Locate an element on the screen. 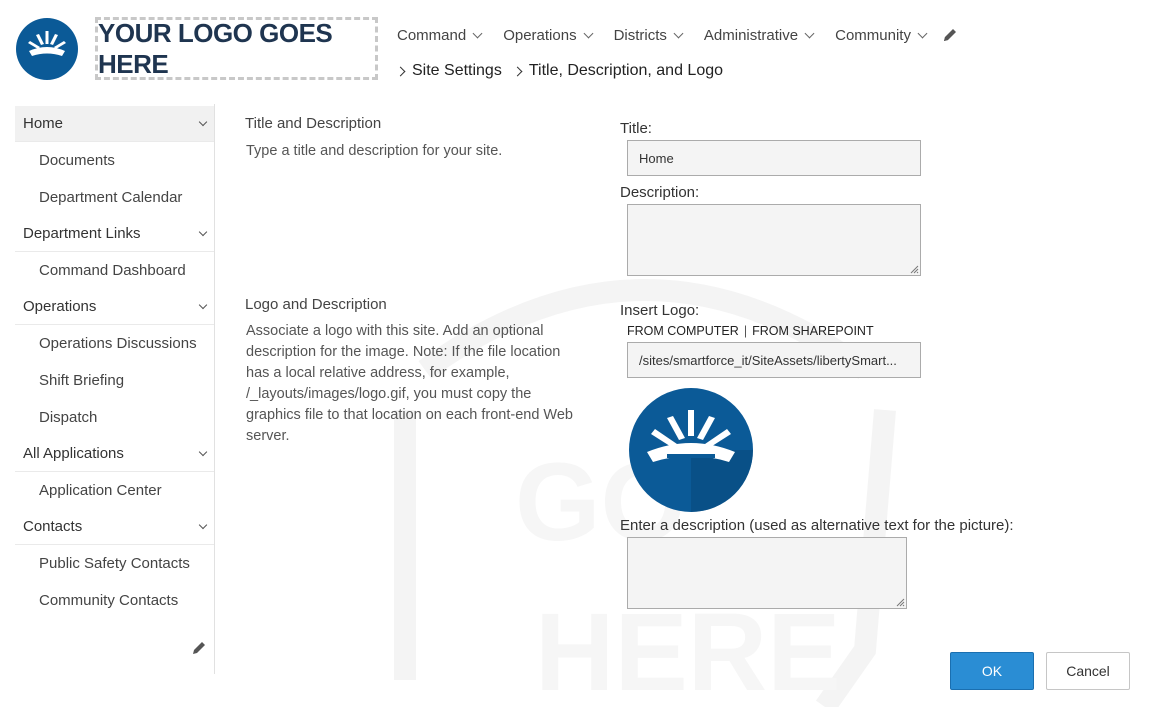 This screenshot has width=1161, height=707. nav-item-operations: Operations is located at coordinates (548, 35).